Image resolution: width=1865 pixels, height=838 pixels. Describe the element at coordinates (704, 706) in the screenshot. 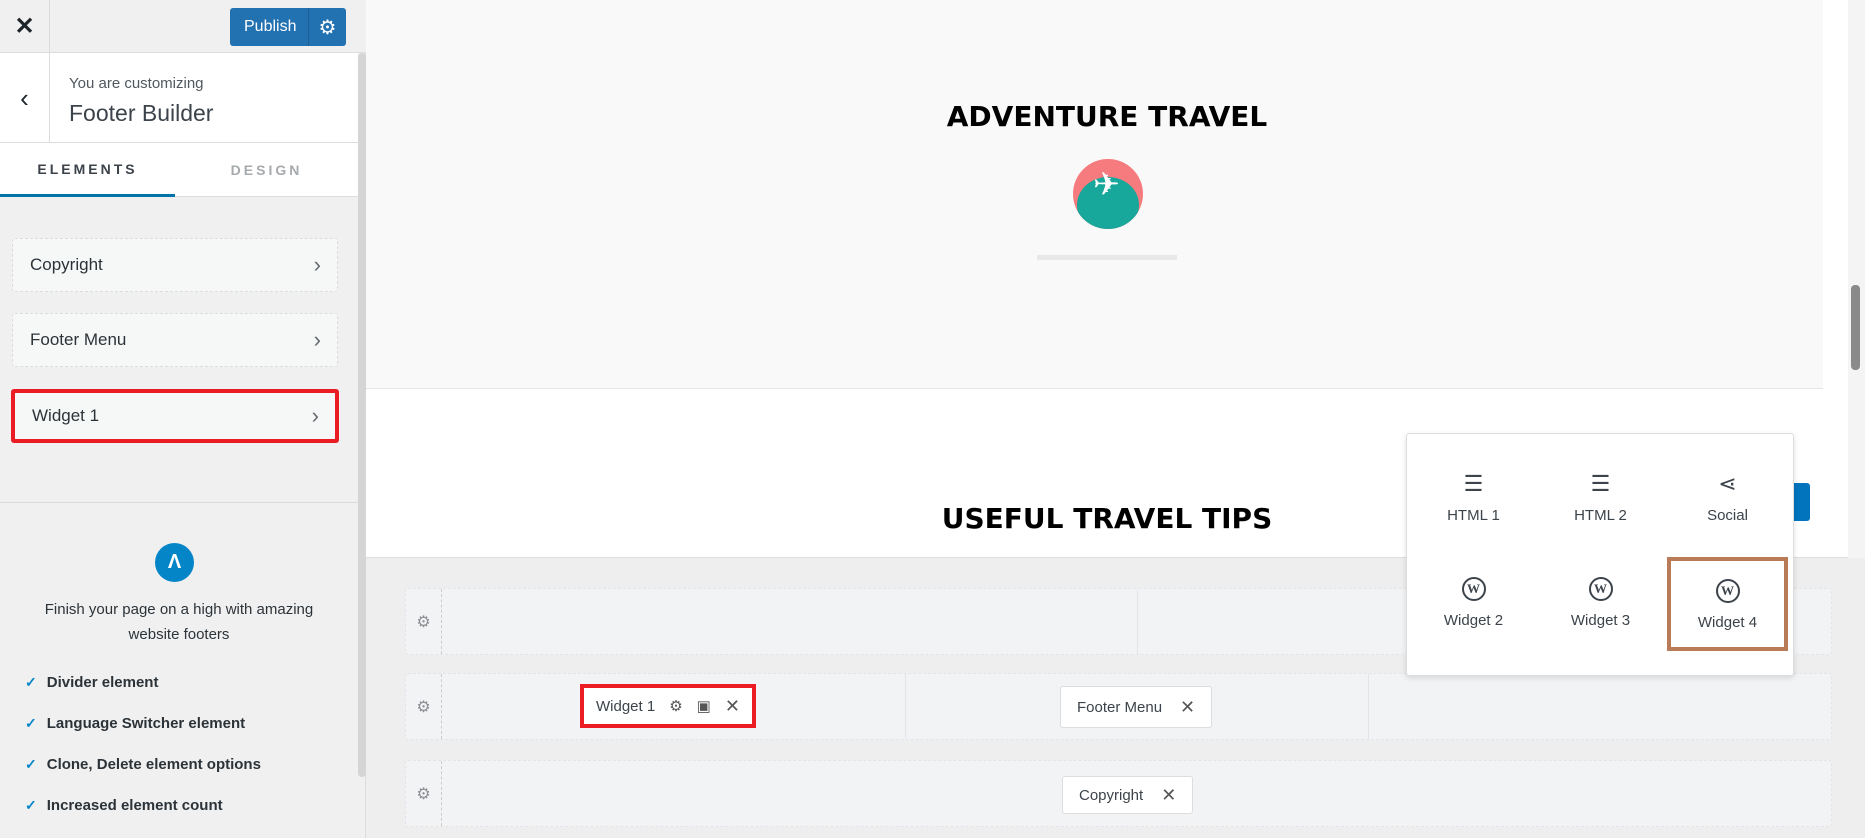

I see `clone-icon: ▣` at that location.